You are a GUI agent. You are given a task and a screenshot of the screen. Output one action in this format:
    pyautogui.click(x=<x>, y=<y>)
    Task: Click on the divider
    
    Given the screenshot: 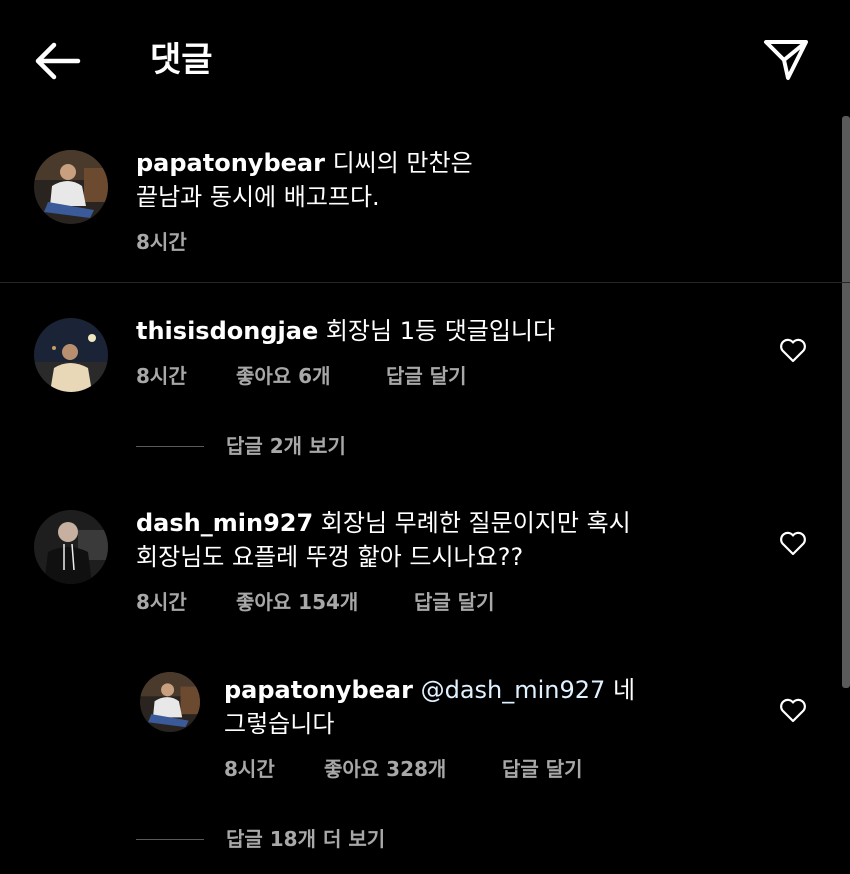 What is the action you would take?
    pyautogui.click(x=425, y=282)
    